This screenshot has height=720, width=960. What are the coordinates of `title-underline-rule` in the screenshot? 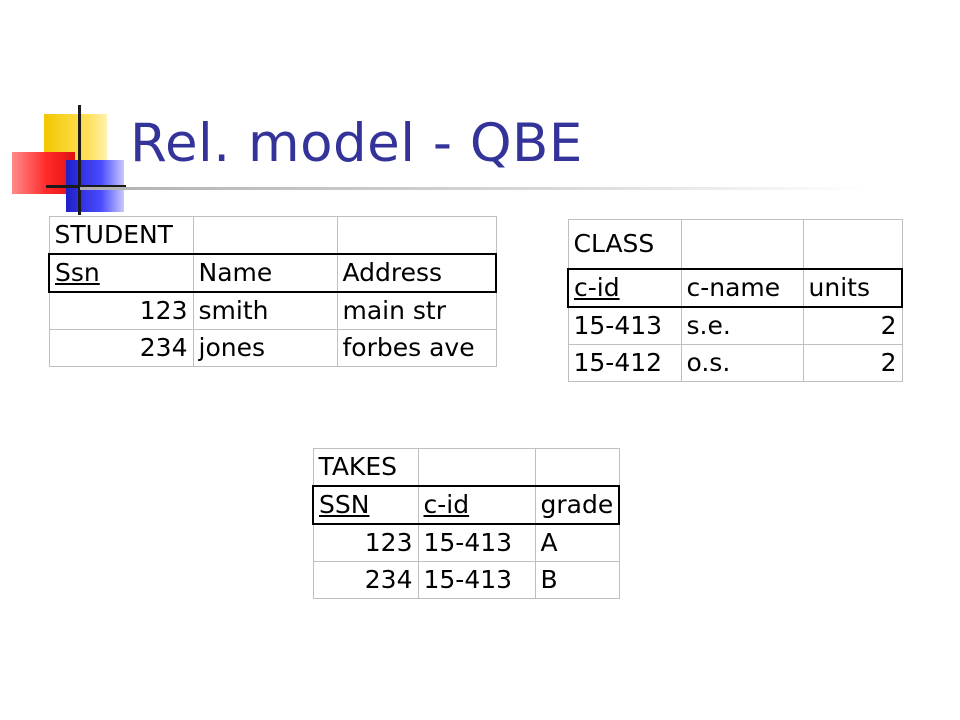 It's located at (475, 188).